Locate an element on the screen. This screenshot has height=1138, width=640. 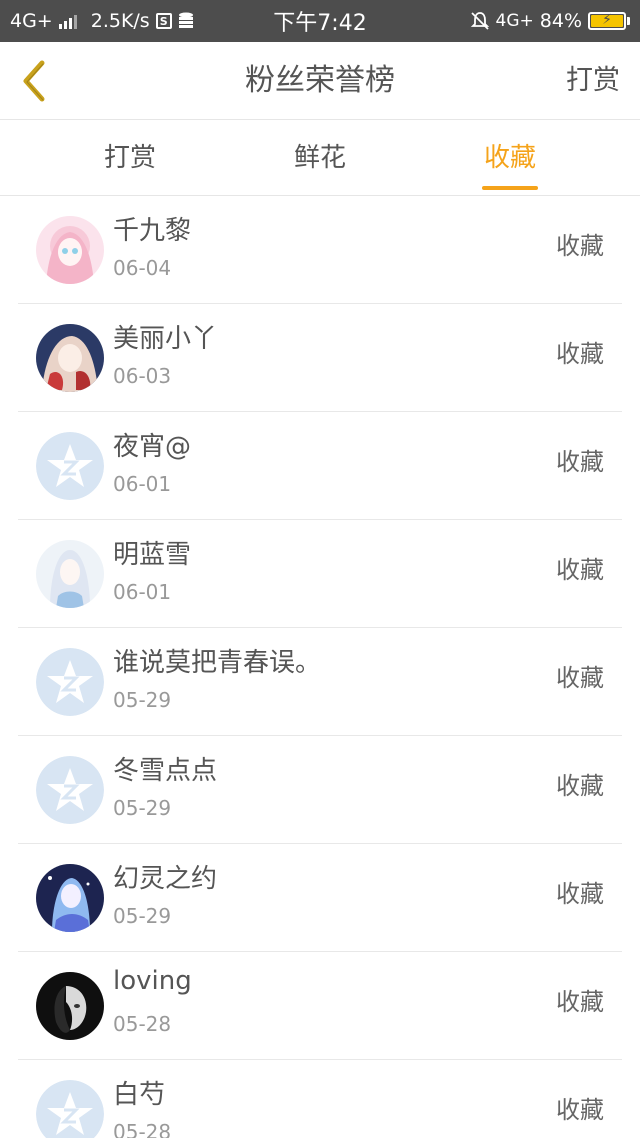
status-right: 4G+ 84% ⚡ is located at coordinates (550, 21).